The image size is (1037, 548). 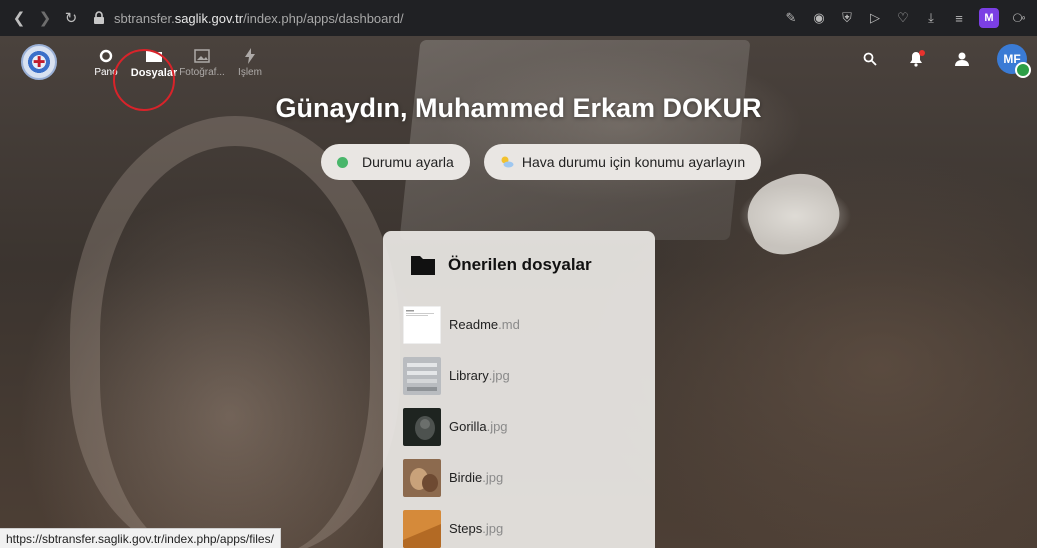 I want to click on online-status-icon, so click(x=342, y=162).